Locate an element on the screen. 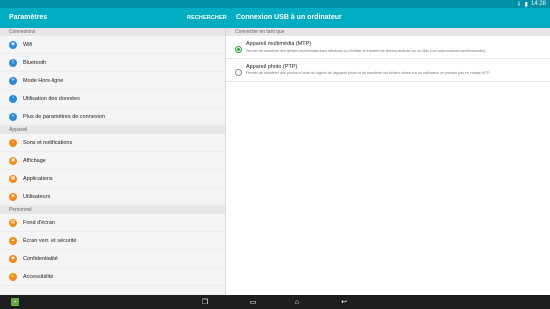  section-header: Appareil is located at coordinates (112, 130).